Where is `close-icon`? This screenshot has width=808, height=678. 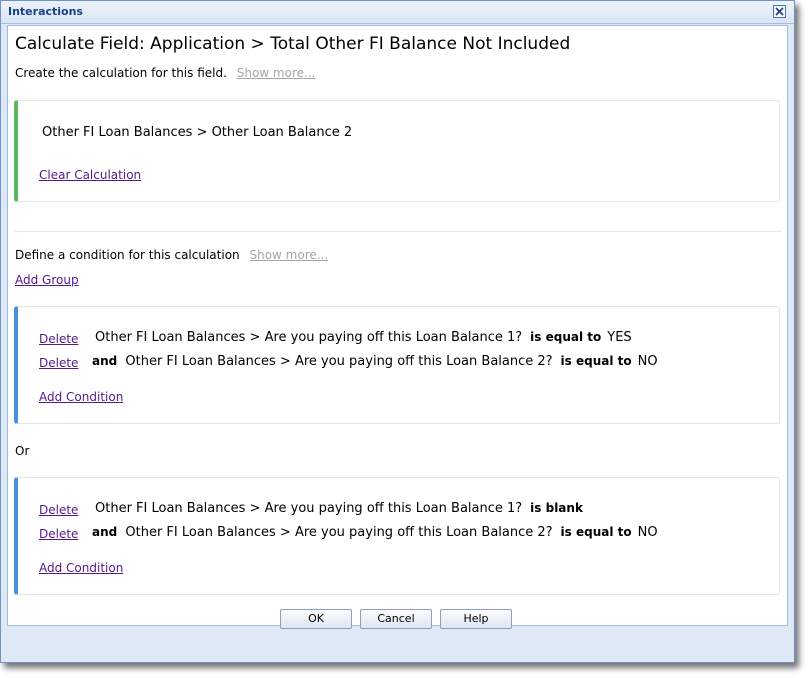 close-icon is located at coordinates (779, 11).